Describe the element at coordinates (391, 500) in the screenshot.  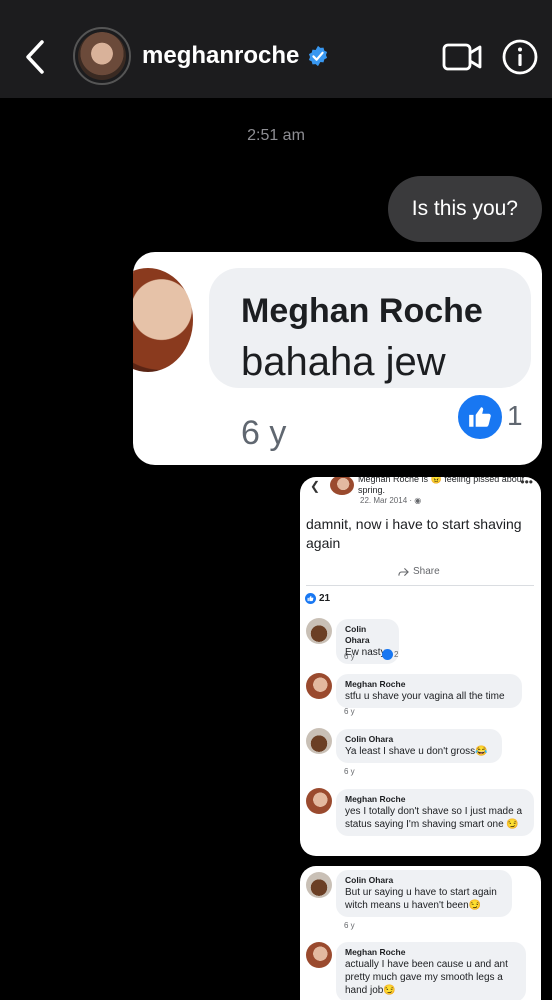
I see `post-date: 22. Mar 2014 · ◉` at that location.